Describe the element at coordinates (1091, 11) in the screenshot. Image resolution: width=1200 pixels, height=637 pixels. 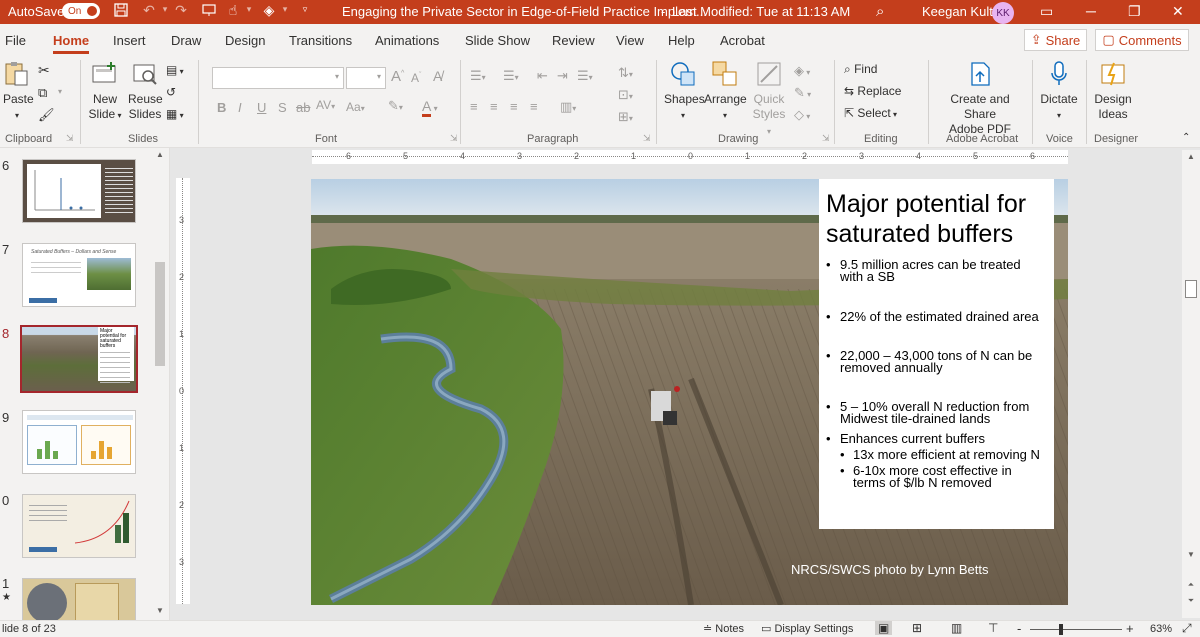
I see `minimize-icon: ─` at that location.